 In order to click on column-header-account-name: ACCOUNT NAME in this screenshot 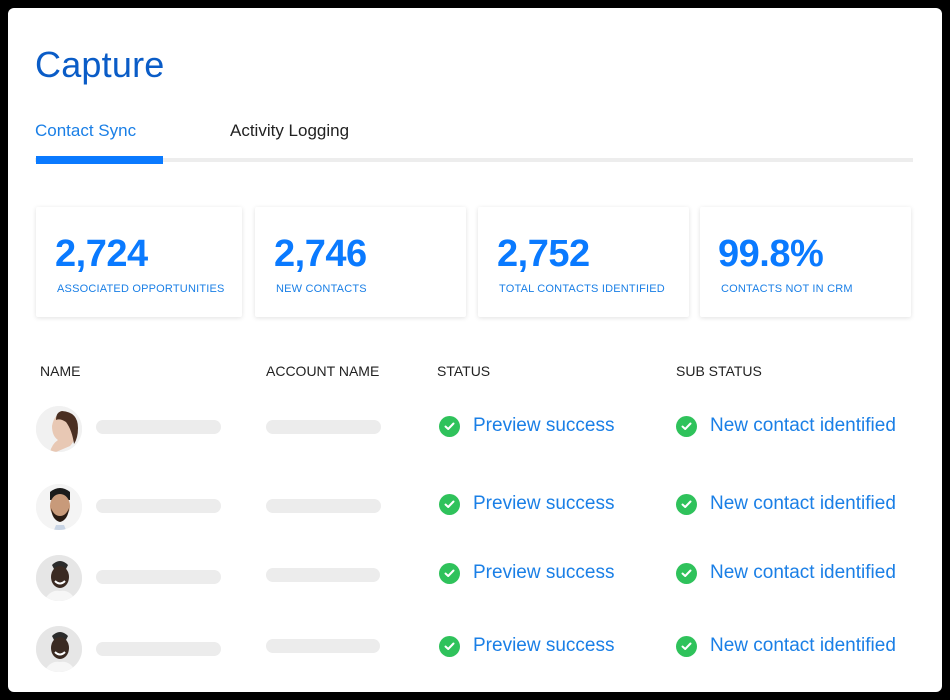, I will do `click(323, 371)`.